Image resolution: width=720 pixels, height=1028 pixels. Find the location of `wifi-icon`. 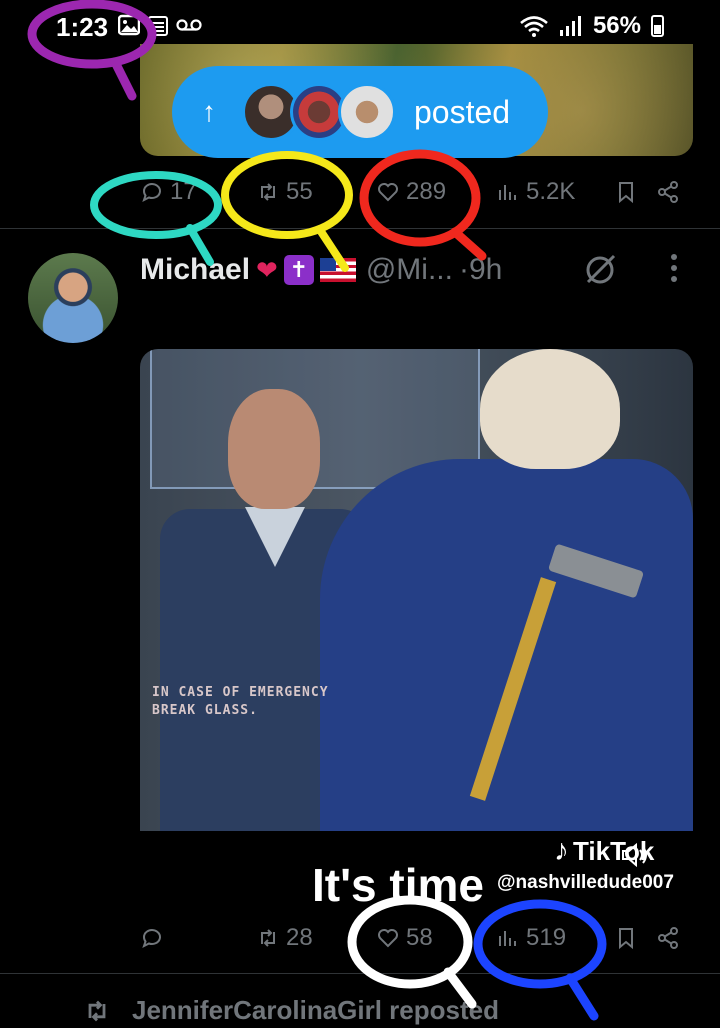

wifi-icon is located at coordinates (534, 26).